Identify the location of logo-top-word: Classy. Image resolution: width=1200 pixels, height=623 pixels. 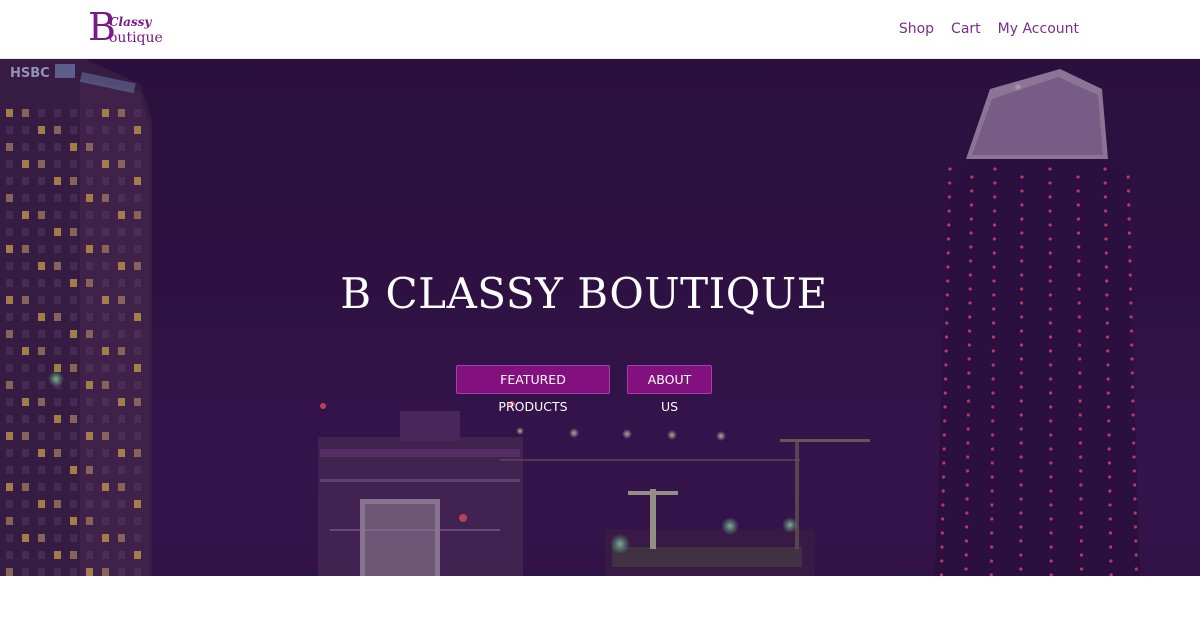
(130, 22).